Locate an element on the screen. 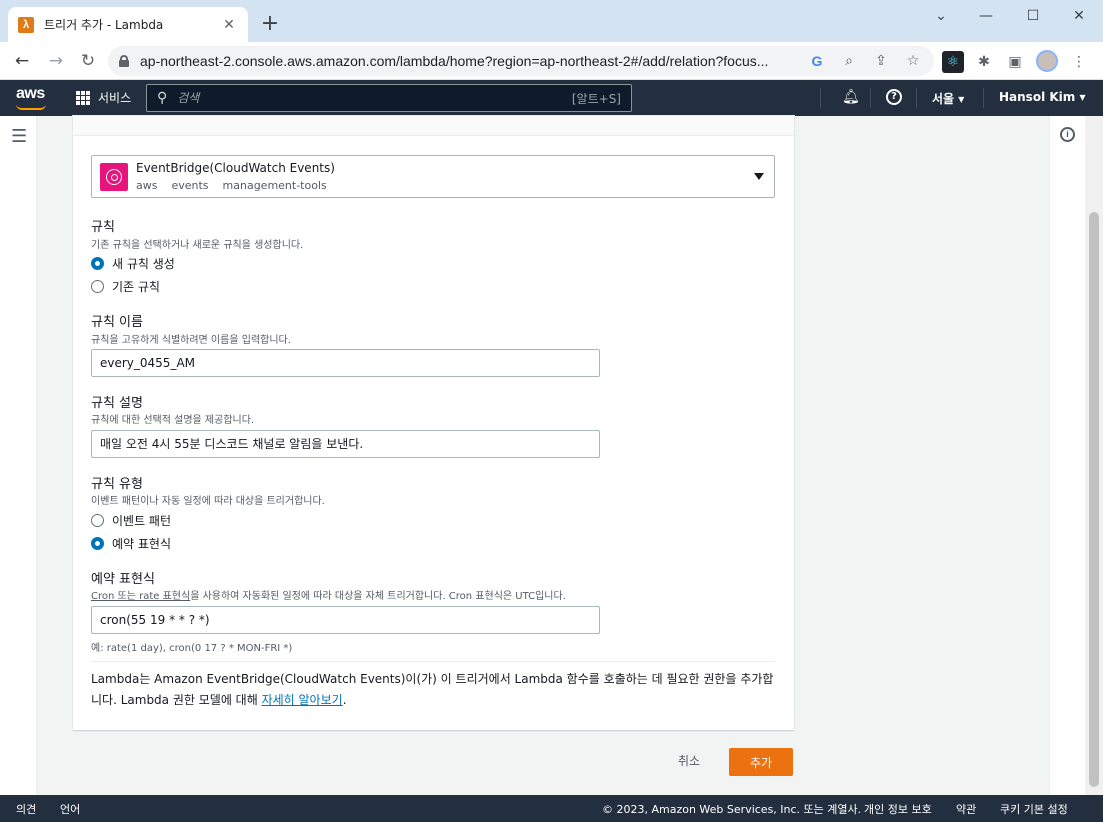 The height and width of the screenshot is (822, 1103). rule-desc-label: 규칙 설명 is located at coordinates (117, 403).